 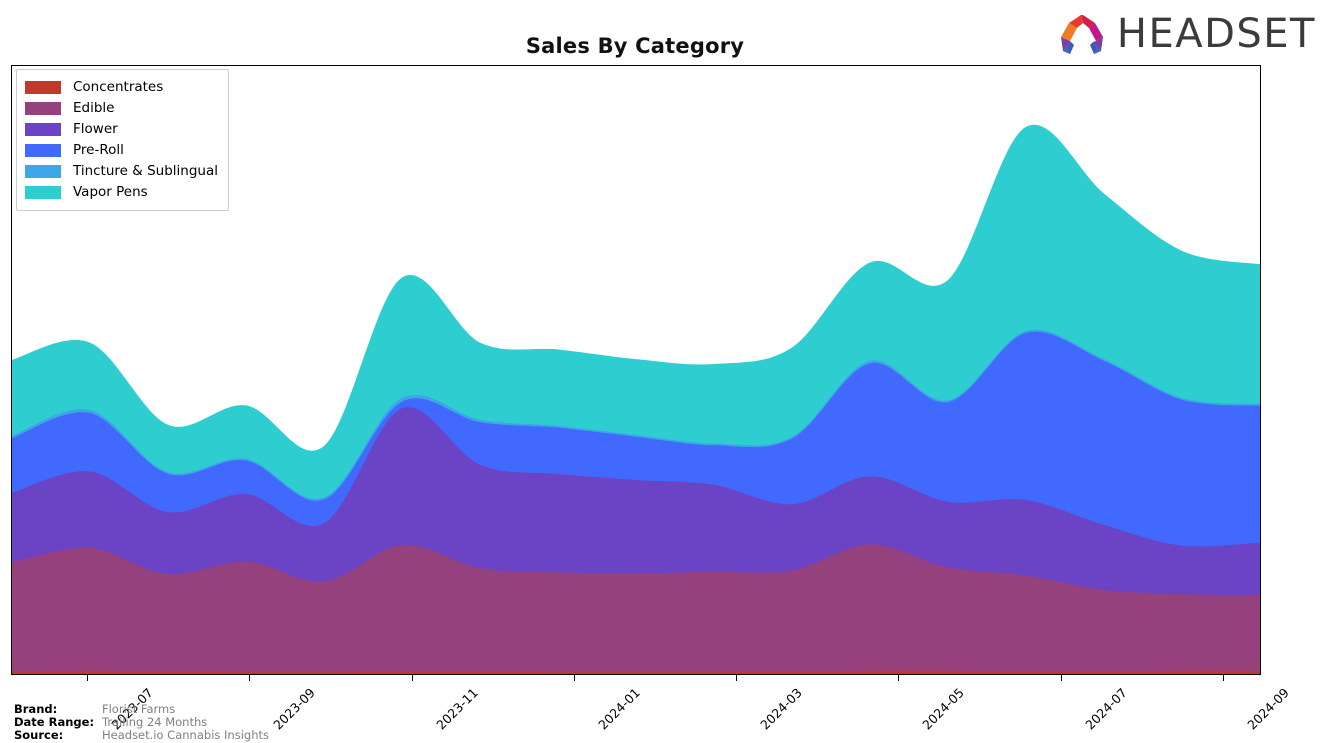 What do you see at coordinates (98, 149) in the screenshot?
I see `legend-label-pre-roll: Pre-Roll` at bounding box center [98, 149].